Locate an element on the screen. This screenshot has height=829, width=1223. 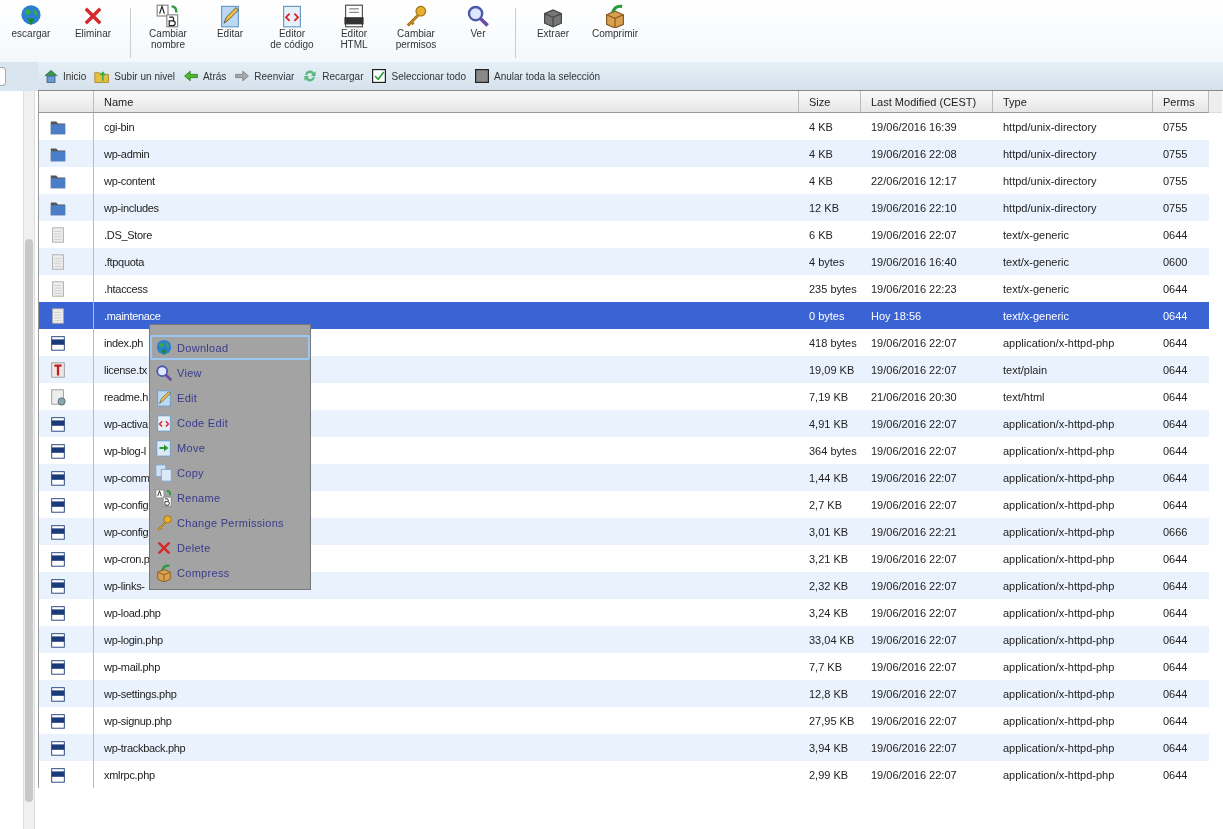
table-cell: text/x-generic is located at coordinates (1073, 261).